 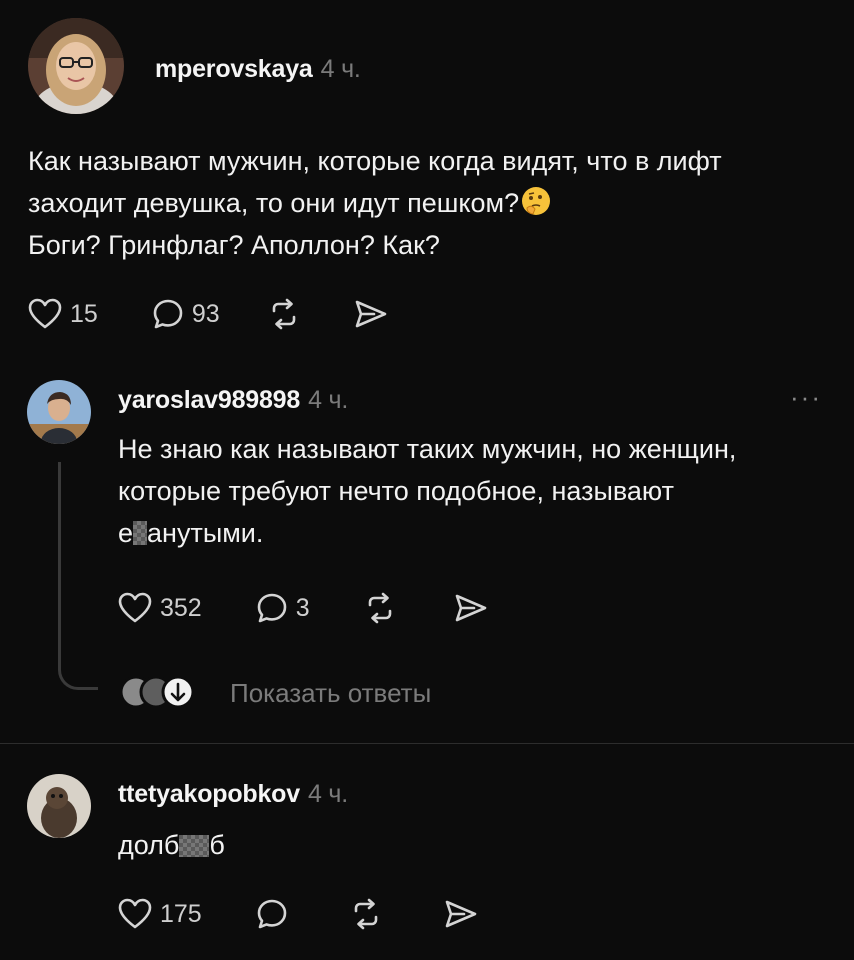 What do you see at coordinates (298, 914) in the screenshot?
I see `reply-actions: 175` at bounding box center [298, 914].